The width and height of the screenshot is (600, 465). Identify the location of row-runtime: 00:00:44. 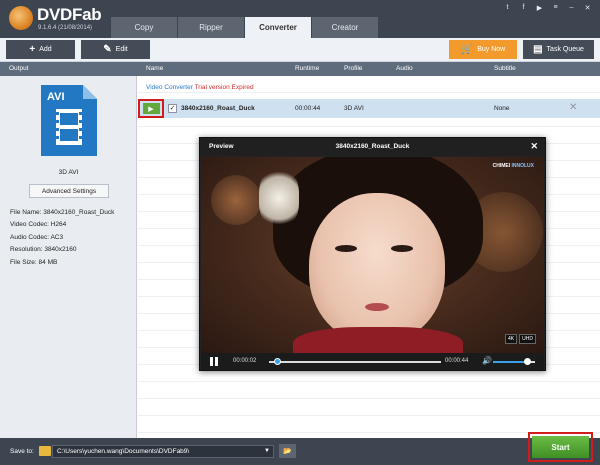
(308, 108).